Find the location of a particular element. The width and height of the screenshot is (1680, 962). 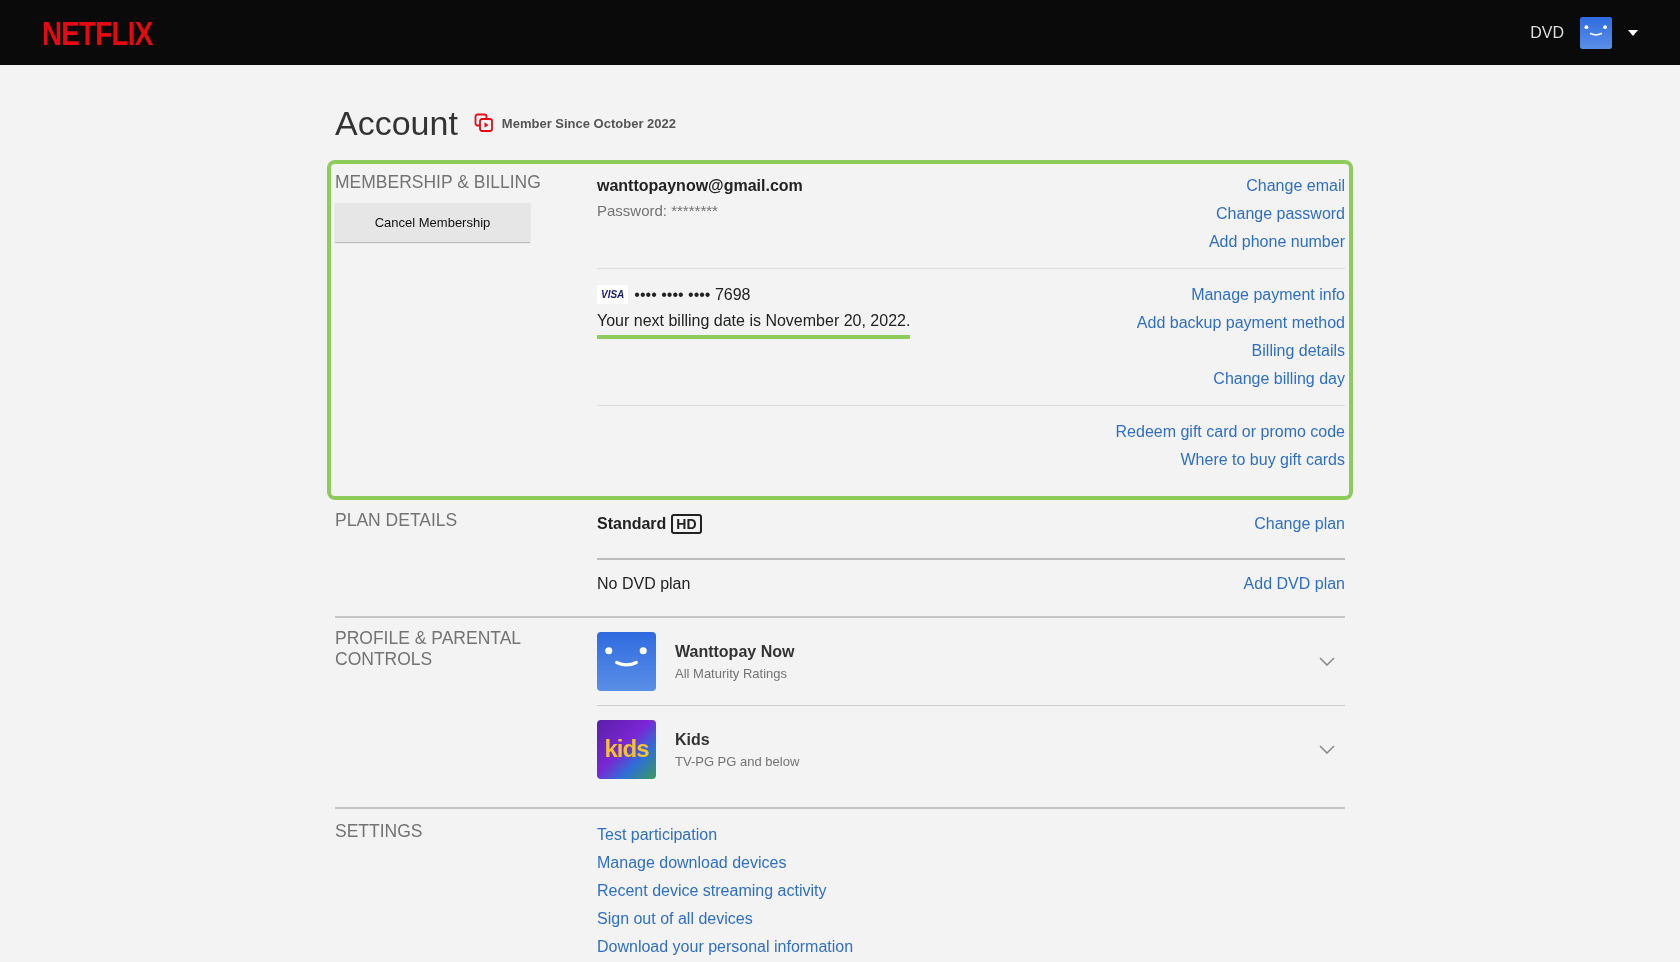

cancel-membership-button: Cancel Membership is located at coordinates (432, 222).